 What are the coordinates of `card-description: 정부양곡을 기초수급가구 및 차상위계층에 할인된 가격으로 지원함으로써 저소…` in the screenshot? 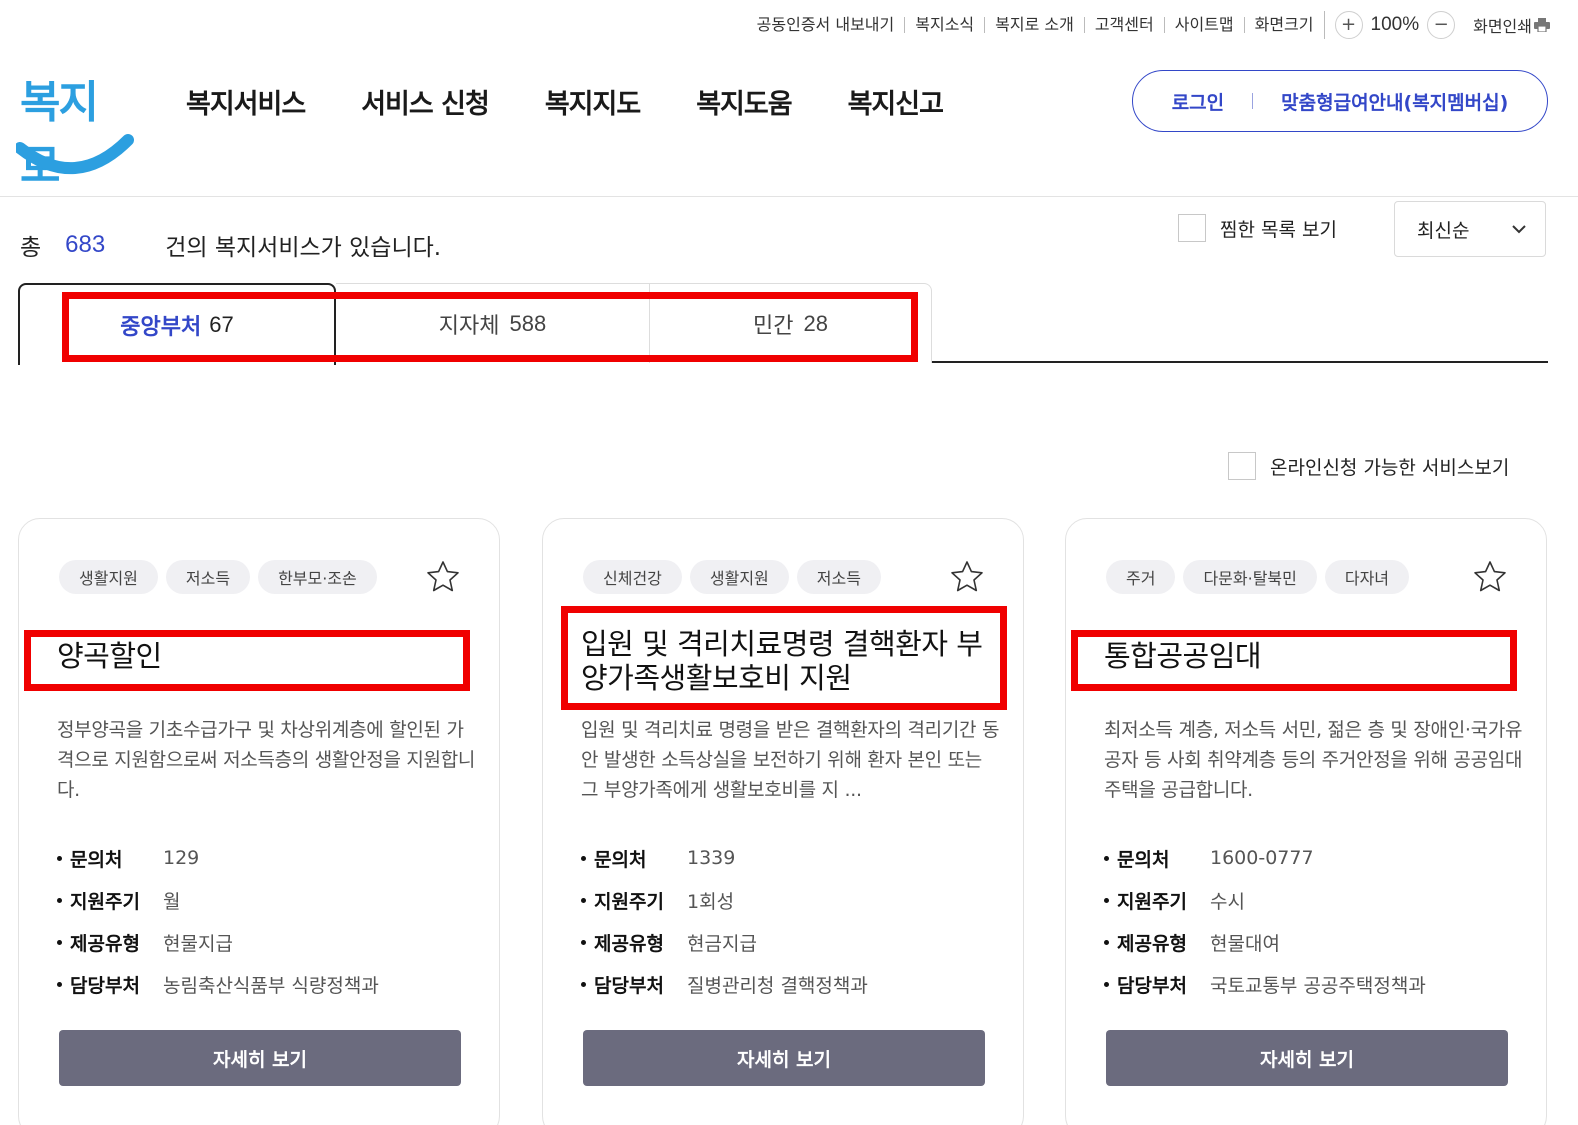 It's located at (266, 760).